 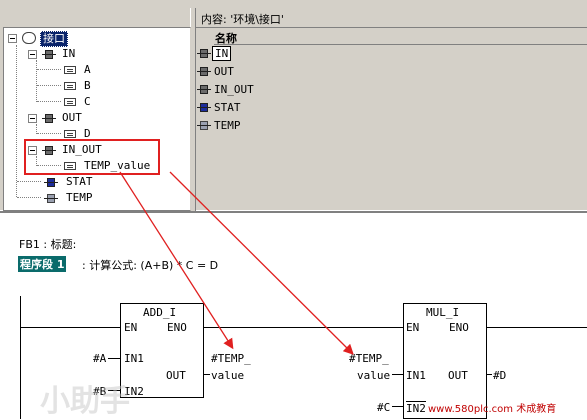 What do you see at coordinates (85, 401) in the screenshot?
I see `watermark-logo: 小助手` at bounding box center [85, 401].